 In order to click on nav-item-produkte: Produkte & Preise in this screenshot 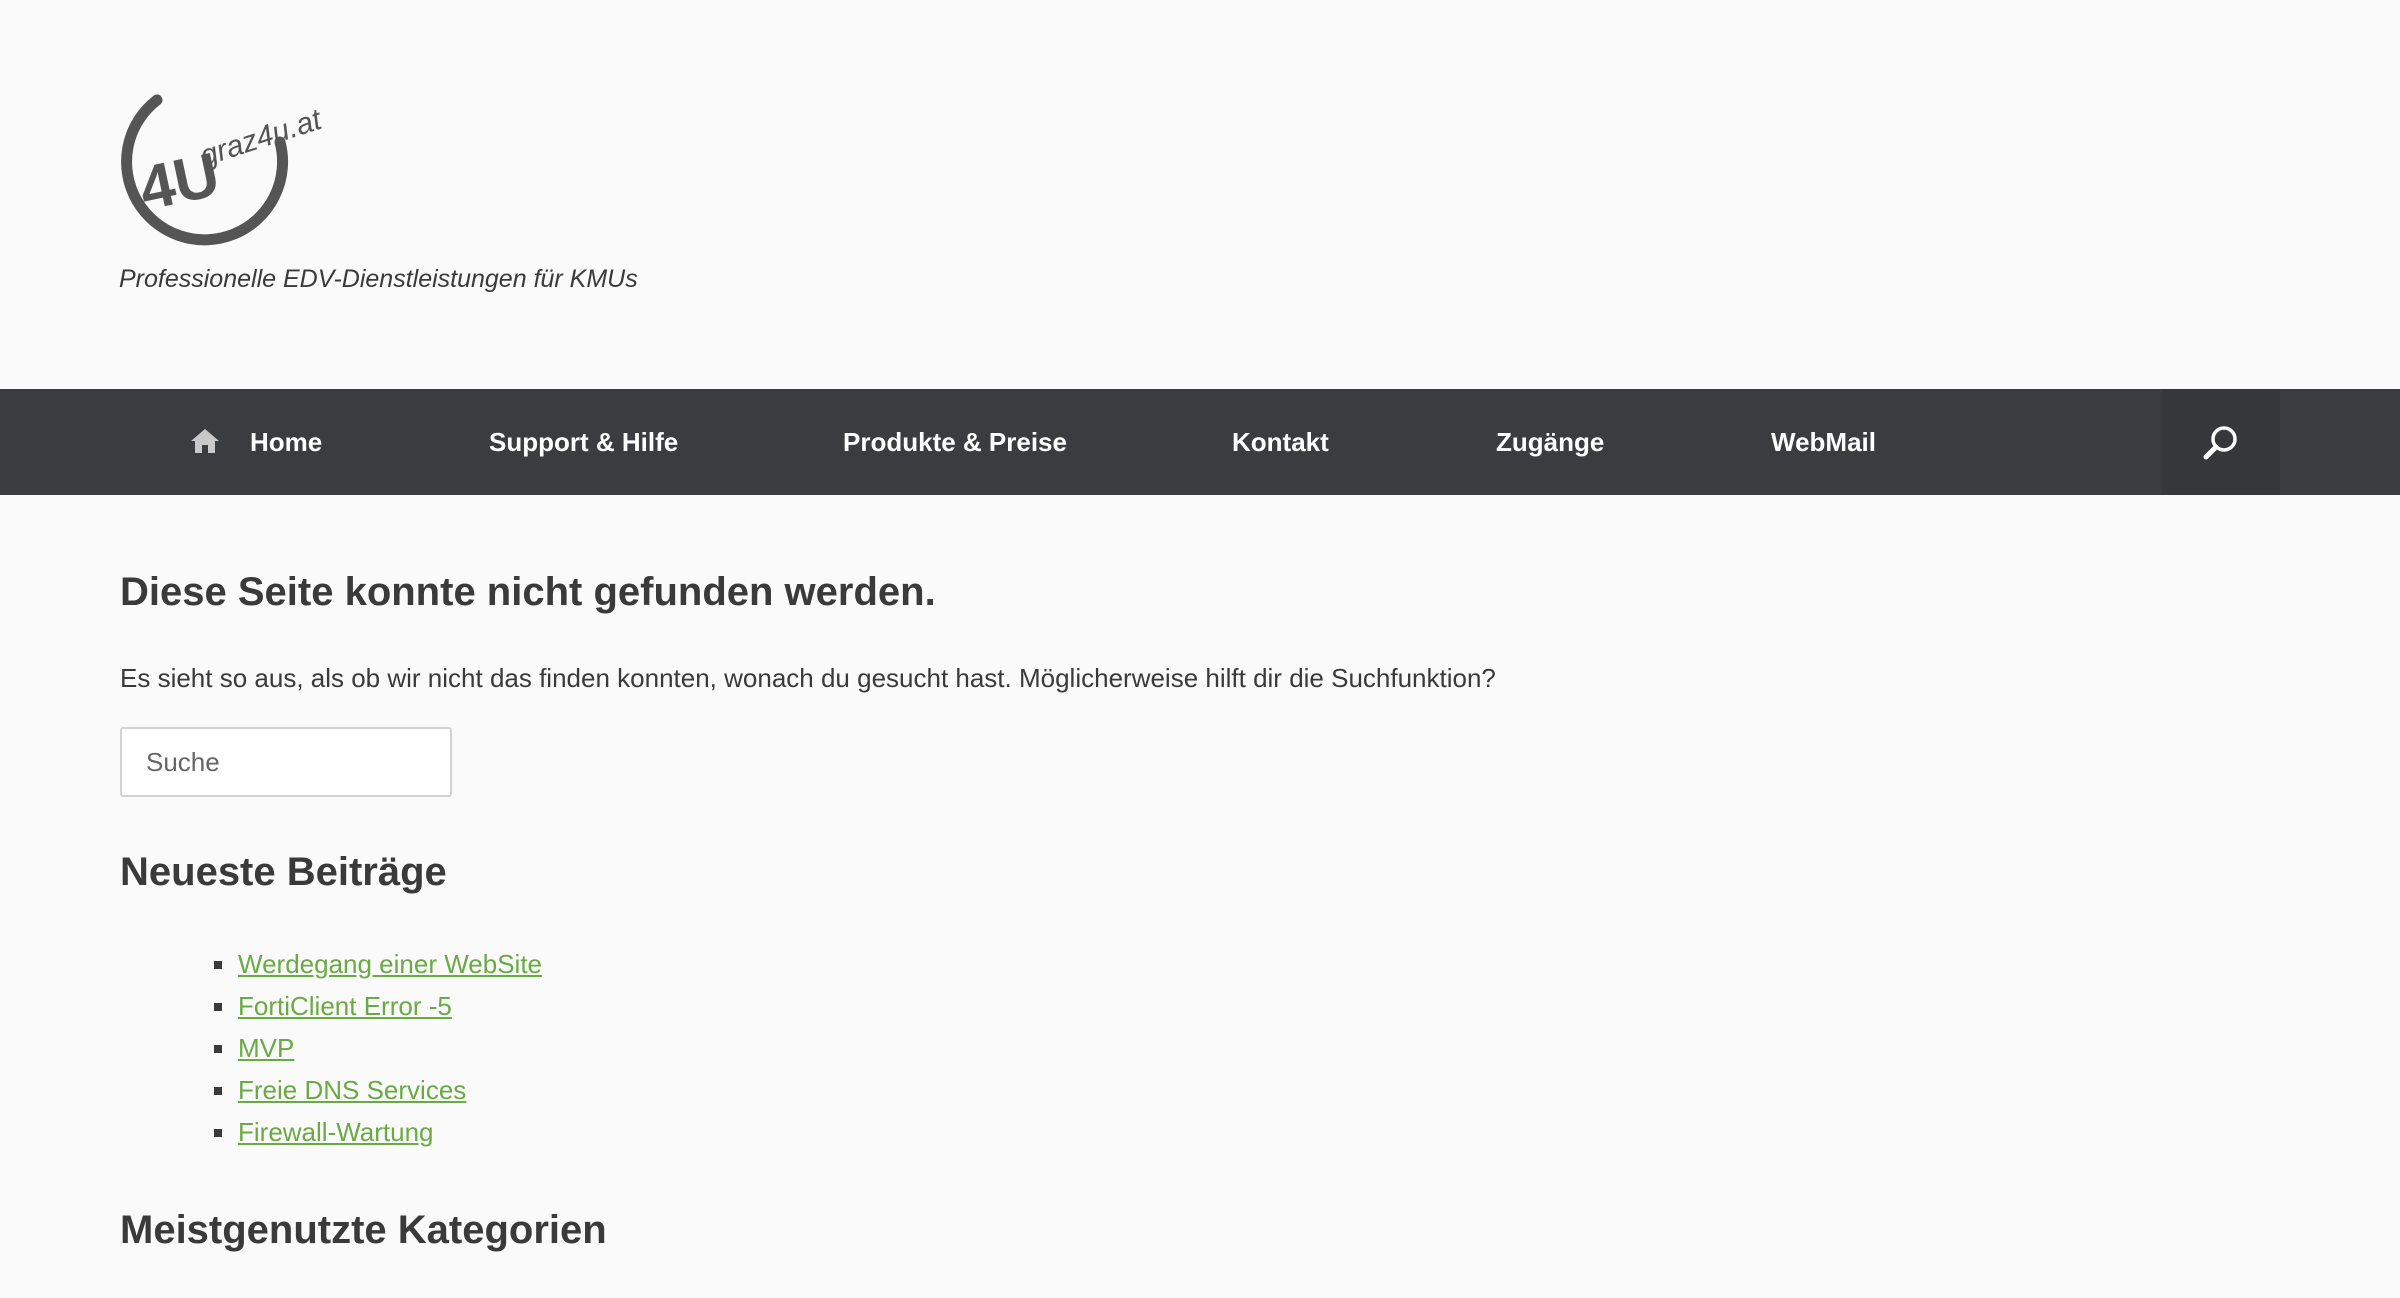, I will do `click(955, 442)`.